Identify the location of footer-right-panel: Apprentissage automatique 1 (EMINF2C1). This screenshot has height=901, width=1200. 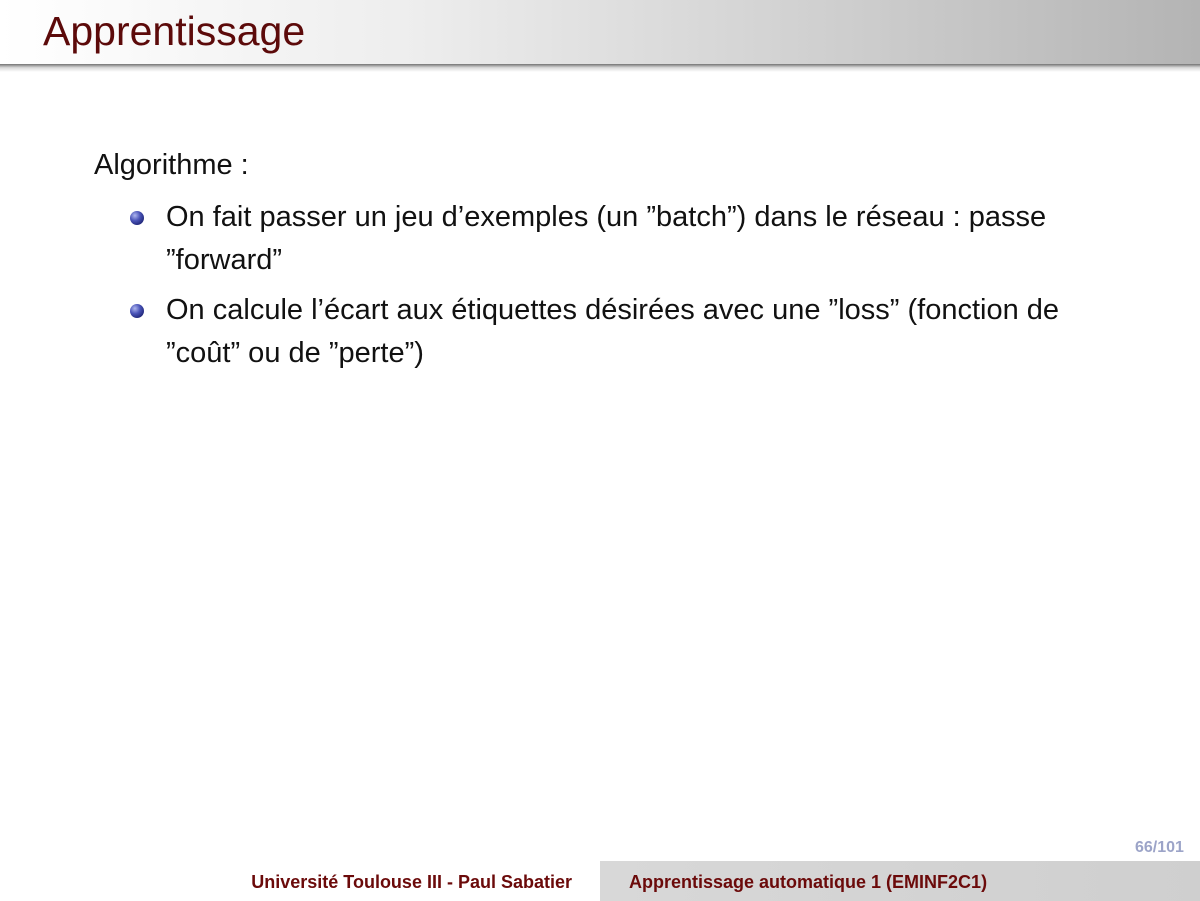
(900, 881).